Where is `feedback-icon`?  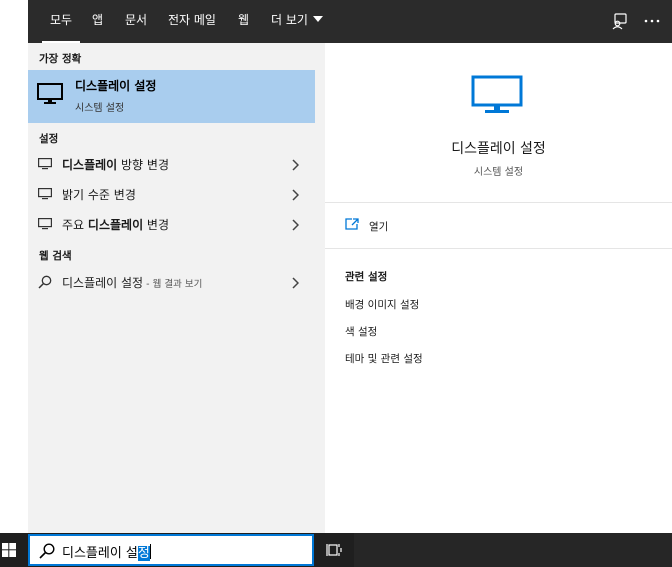 feedback-icon is located at coordinates (620, 21).